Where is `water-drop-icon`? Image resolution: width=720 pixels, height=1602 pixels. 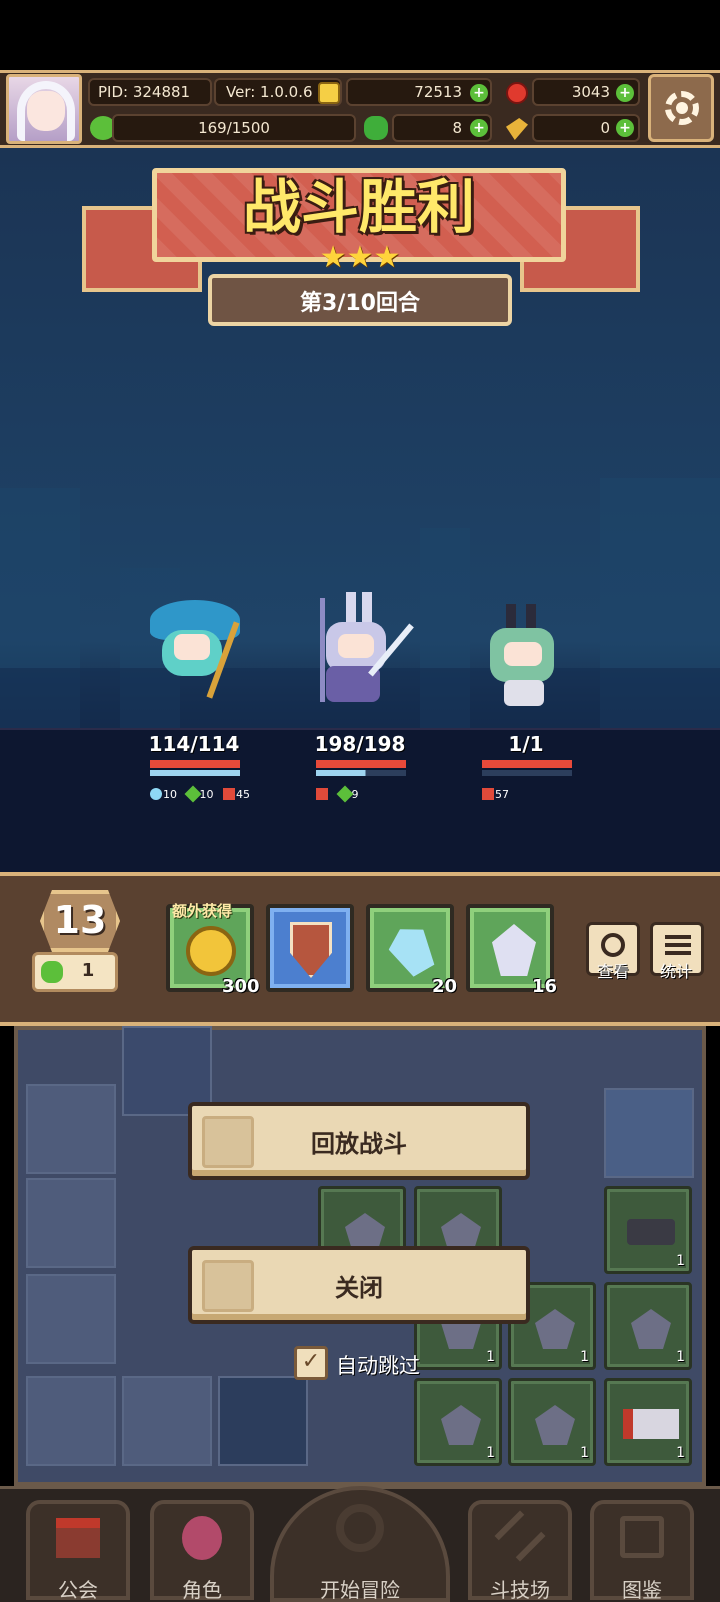
water-drop-icon is located at coordinates (156, 794).